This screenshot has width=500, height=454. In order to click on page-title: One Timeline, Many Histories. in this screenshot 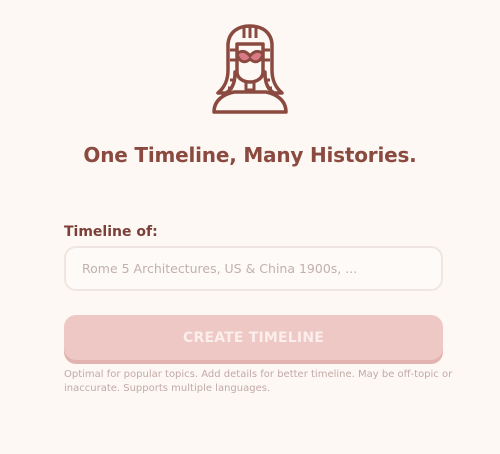, I will do `click(250, 155)`.